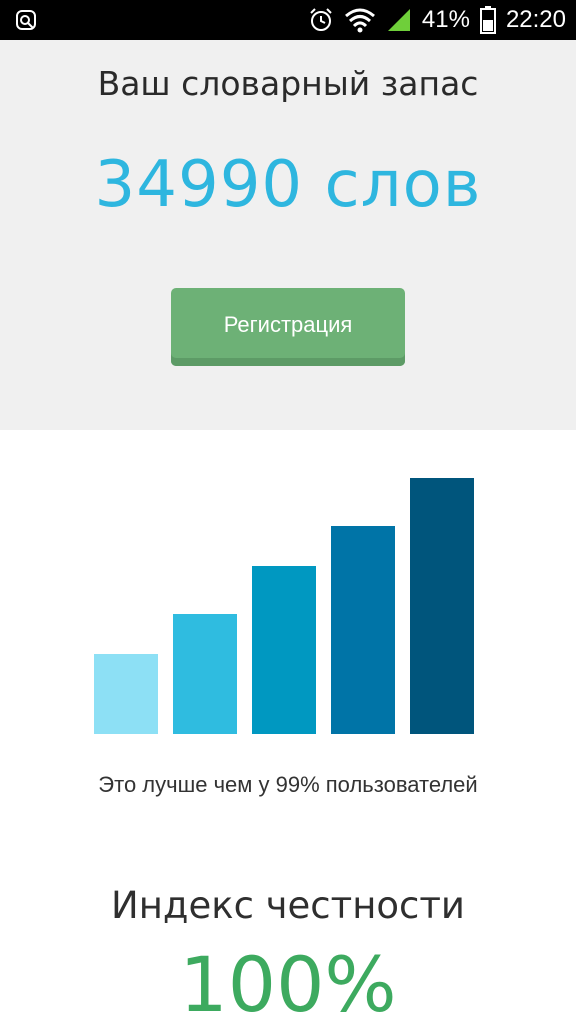  Describe the element at coordinates (535, 19) in the screenshot. I see `clock: 22:20` at that location.